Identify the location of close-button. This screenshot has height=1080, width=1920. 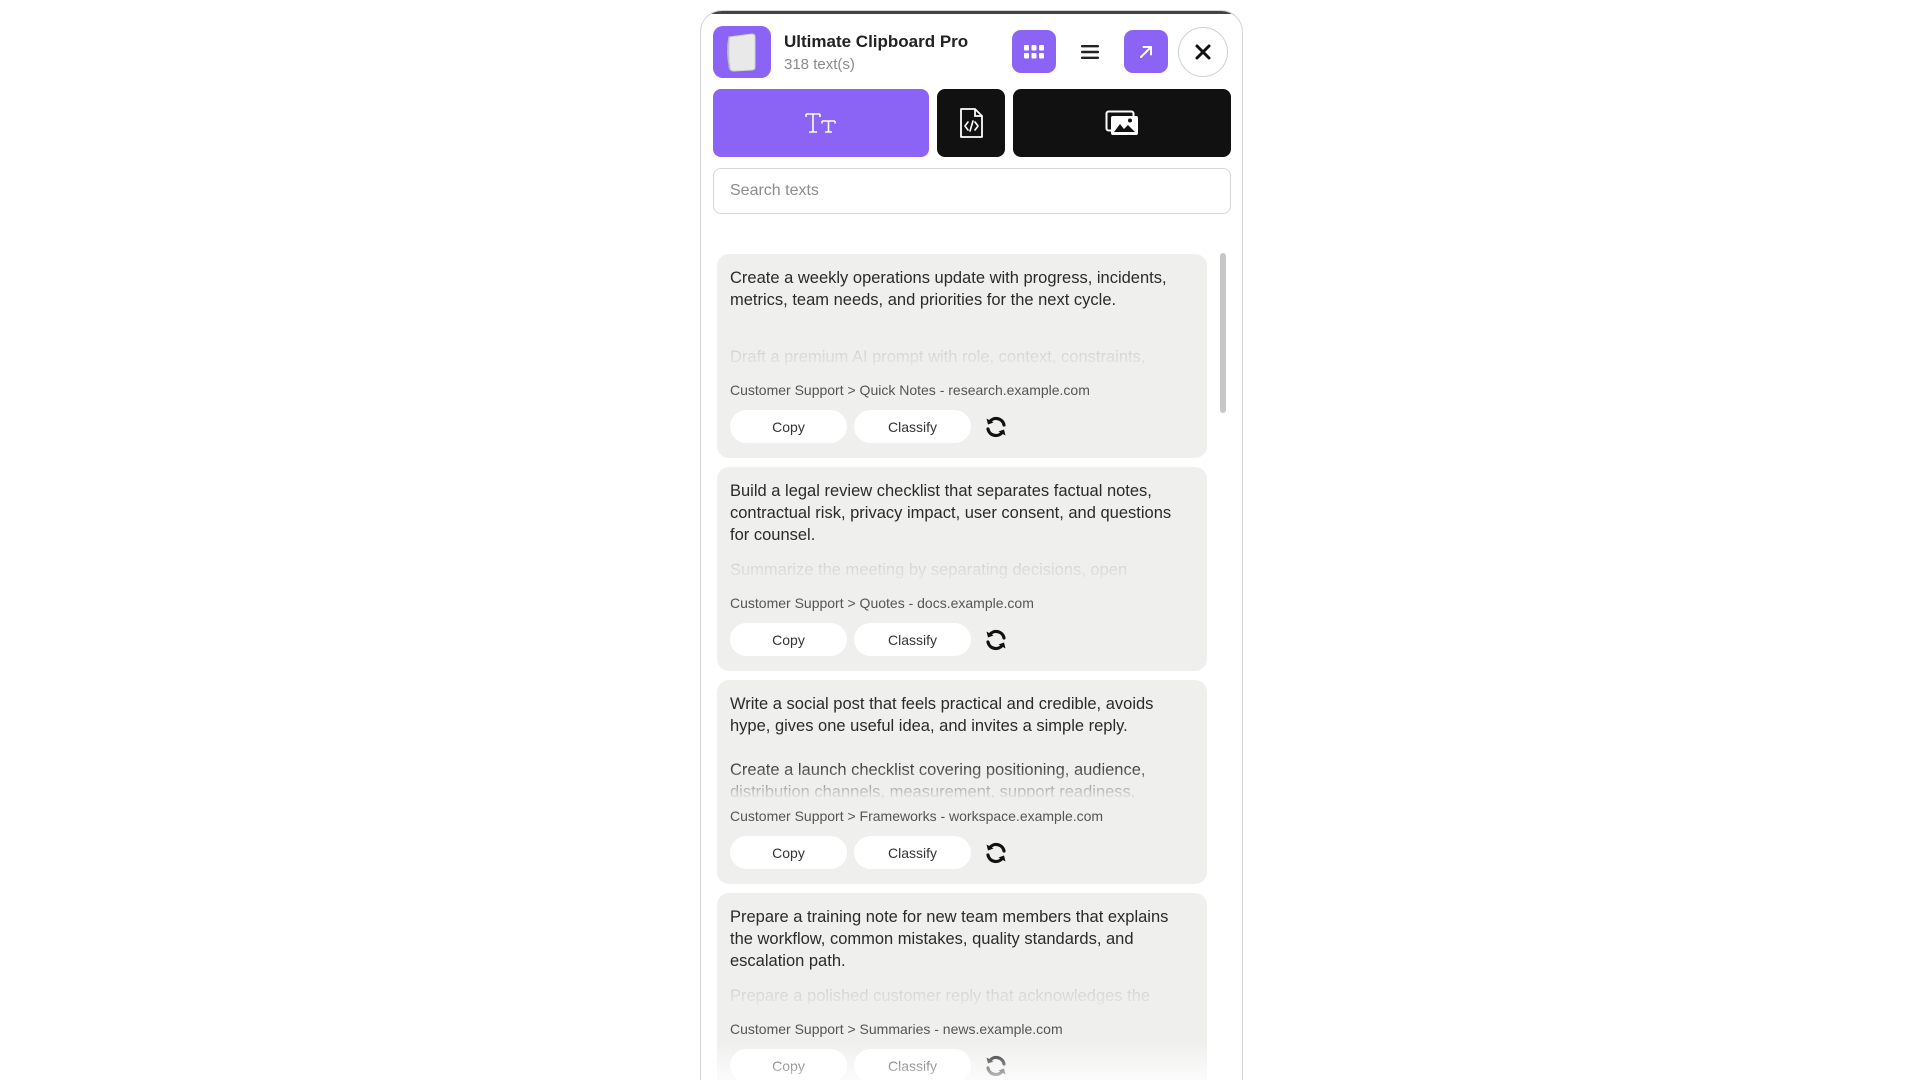
(1203, 52).